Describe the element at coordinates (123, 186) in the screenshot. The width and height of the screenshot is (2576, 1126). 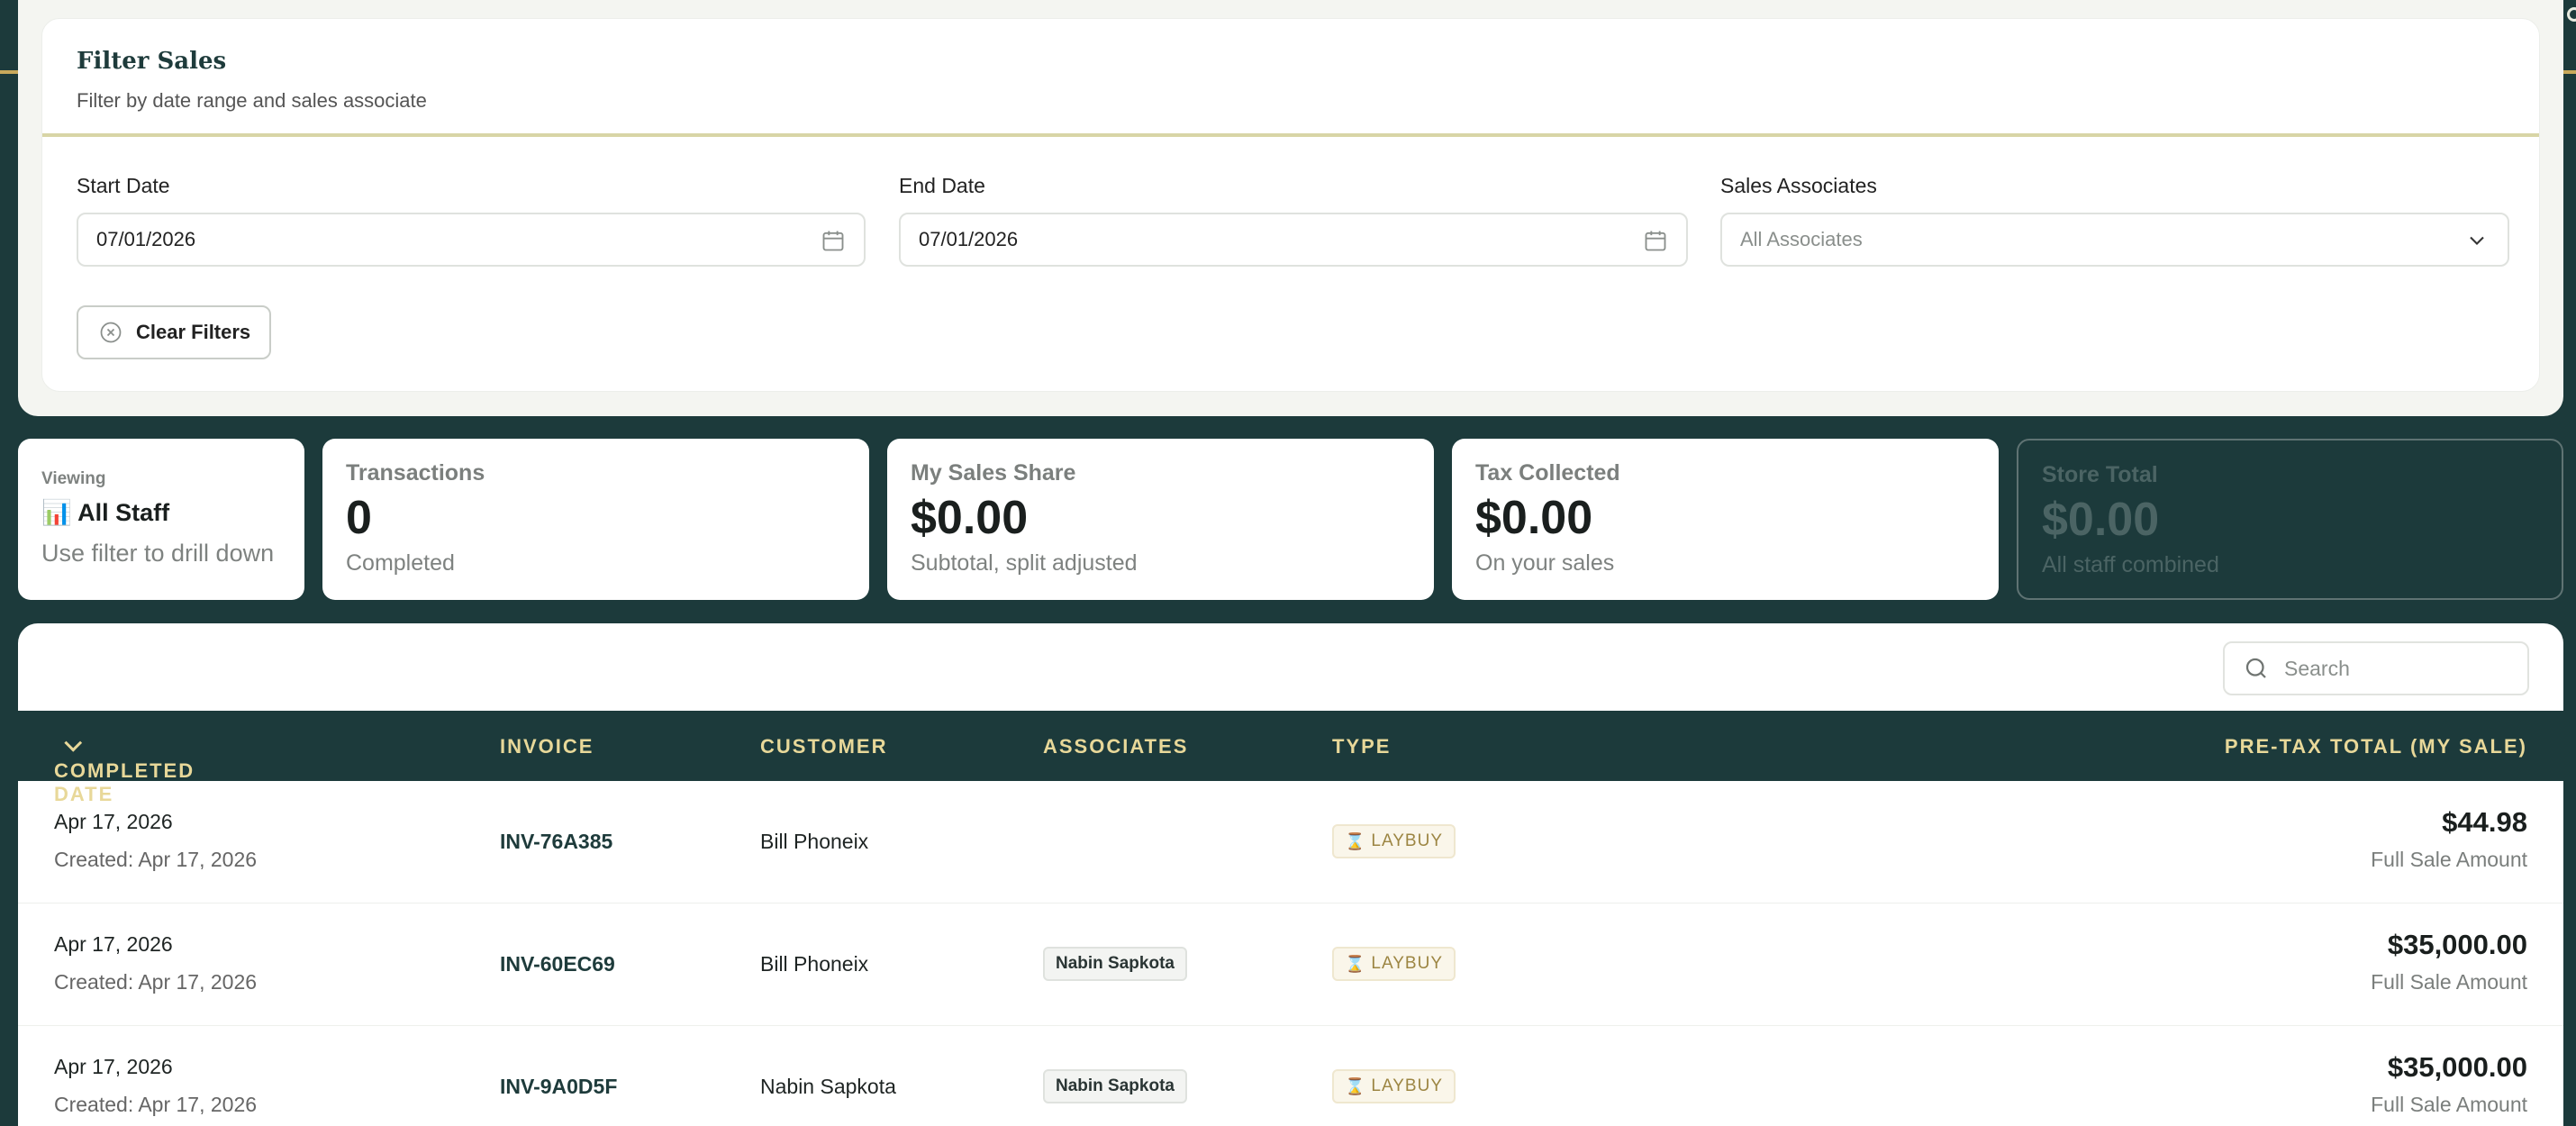
I see `start-date-label: Start Date` at that location.